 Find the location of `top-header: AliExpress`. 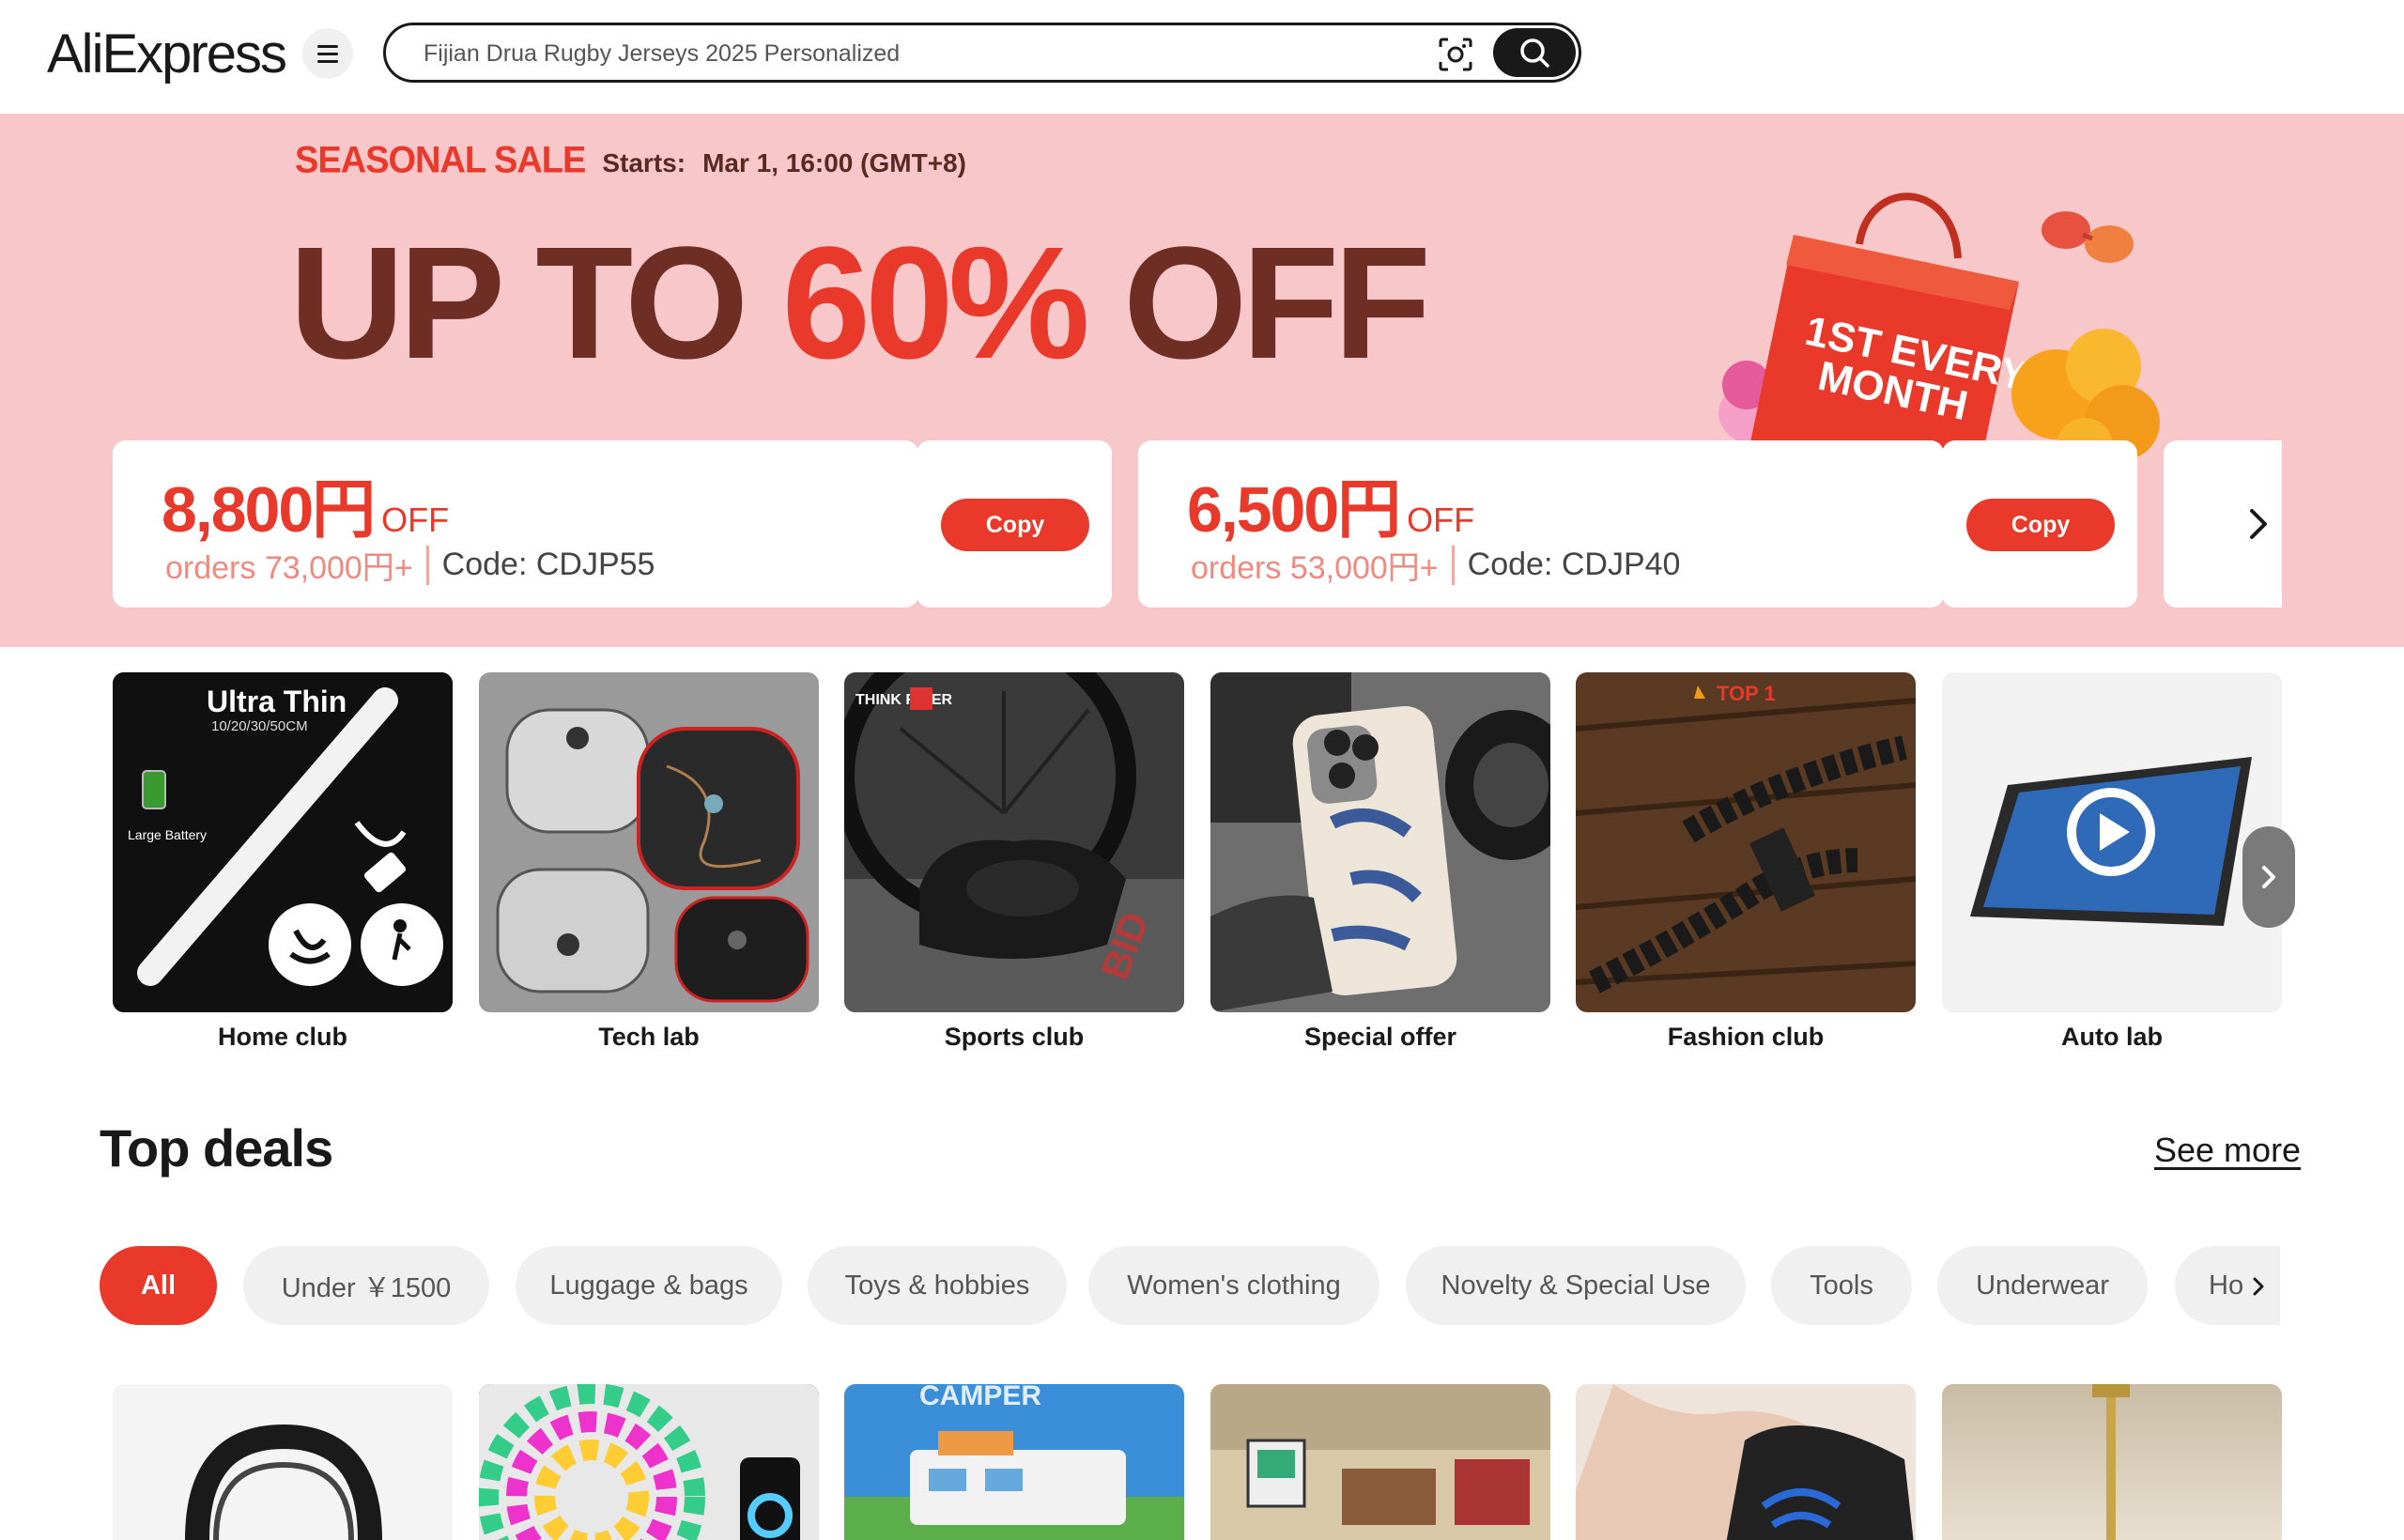

top-header: AliExpress is located at coordinates (1202, 57).